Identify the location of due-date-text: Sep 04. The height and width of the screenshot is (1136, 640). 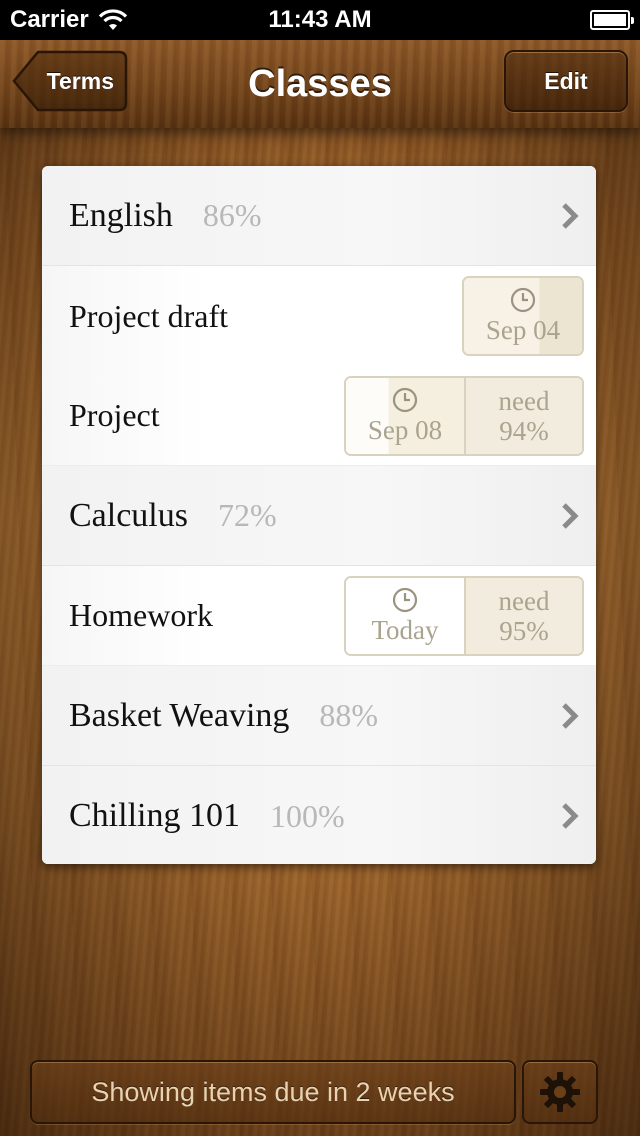
(523, 330).